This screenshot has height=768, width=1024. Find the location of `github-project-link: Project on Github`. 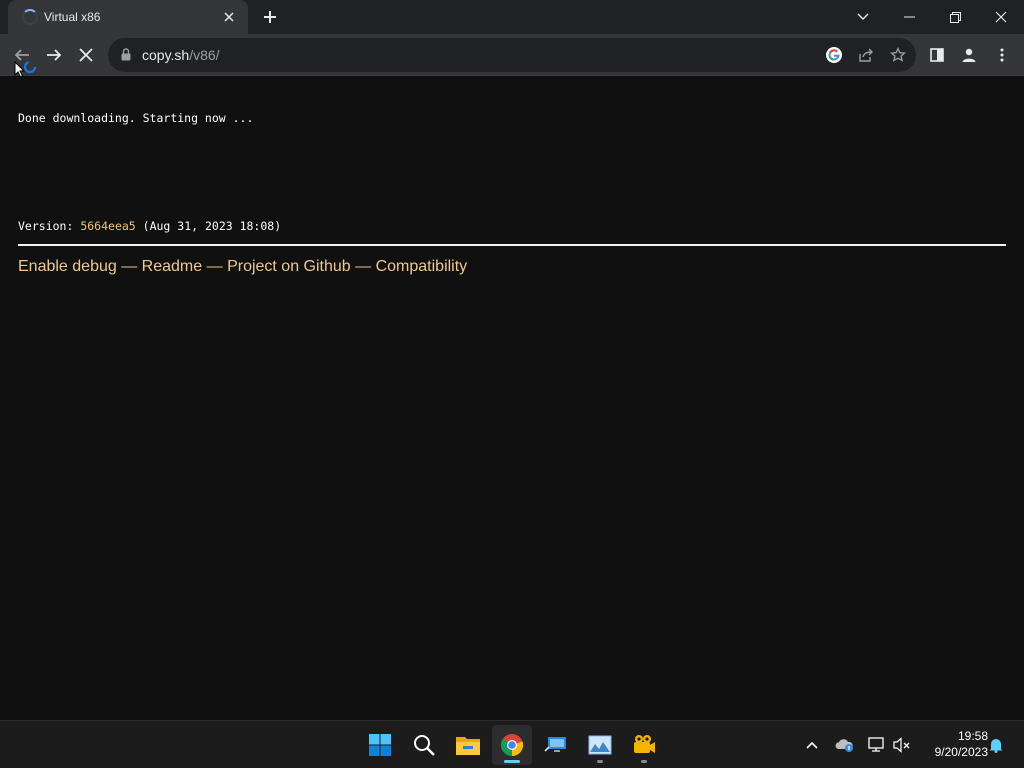

github-project-link: Project on Github is located at coordinates (289, 266).